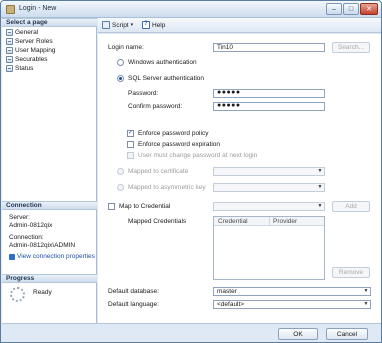 Image resolution: width=382 pixels, height=343 pixels. Describe the element at coordinates (167, 187) in the screenshot. I see `mapped-key-label: Mapped to asymmetric key` at that location.